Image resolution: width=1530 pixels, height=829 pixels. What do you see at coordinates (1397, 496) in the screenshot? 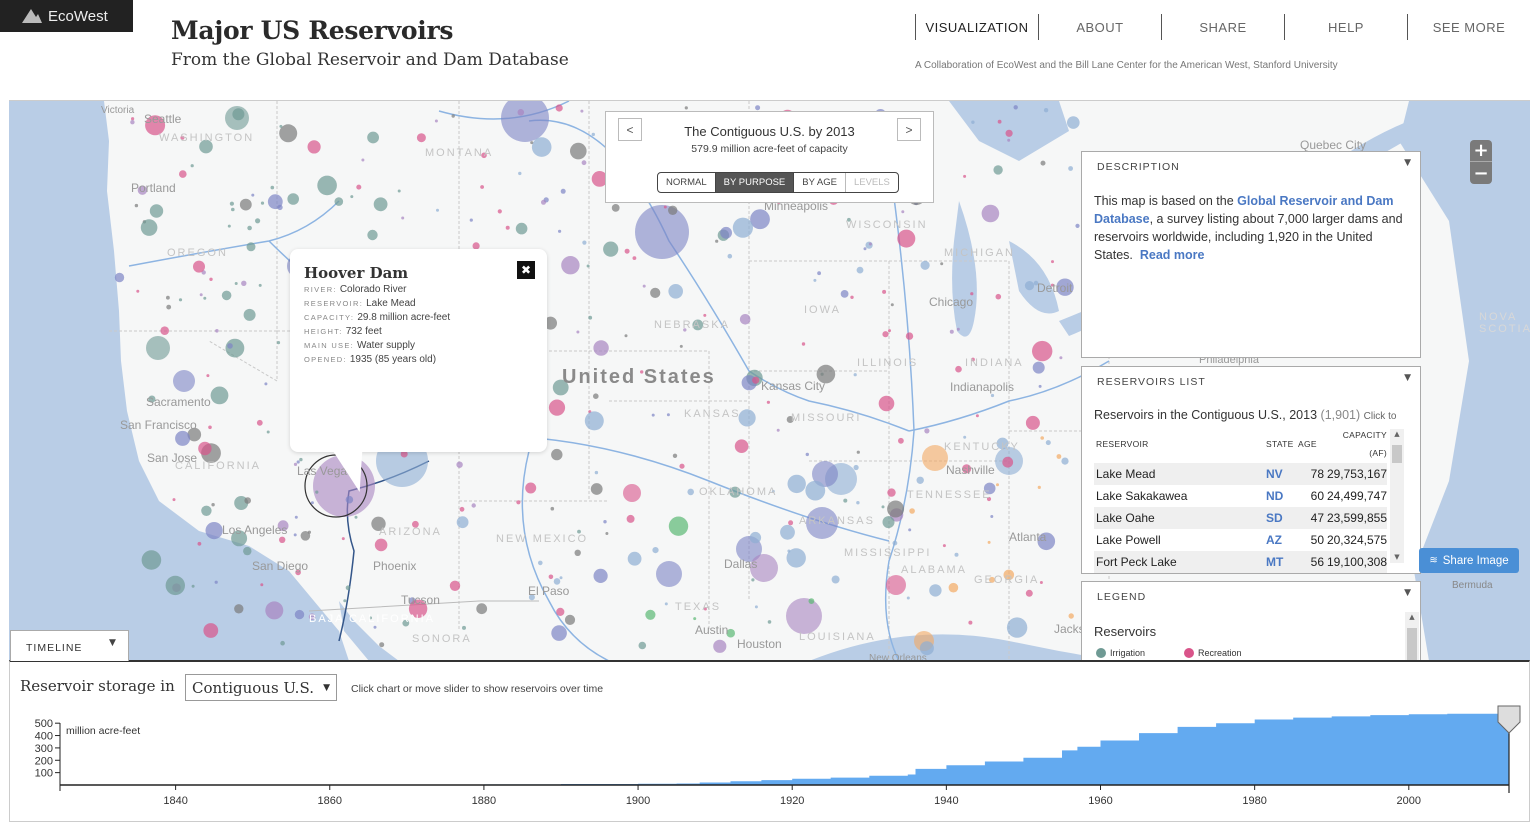
I see `reservoirs-list-scrollbar: ▲ ▼` at bounding box center [1397, 496].